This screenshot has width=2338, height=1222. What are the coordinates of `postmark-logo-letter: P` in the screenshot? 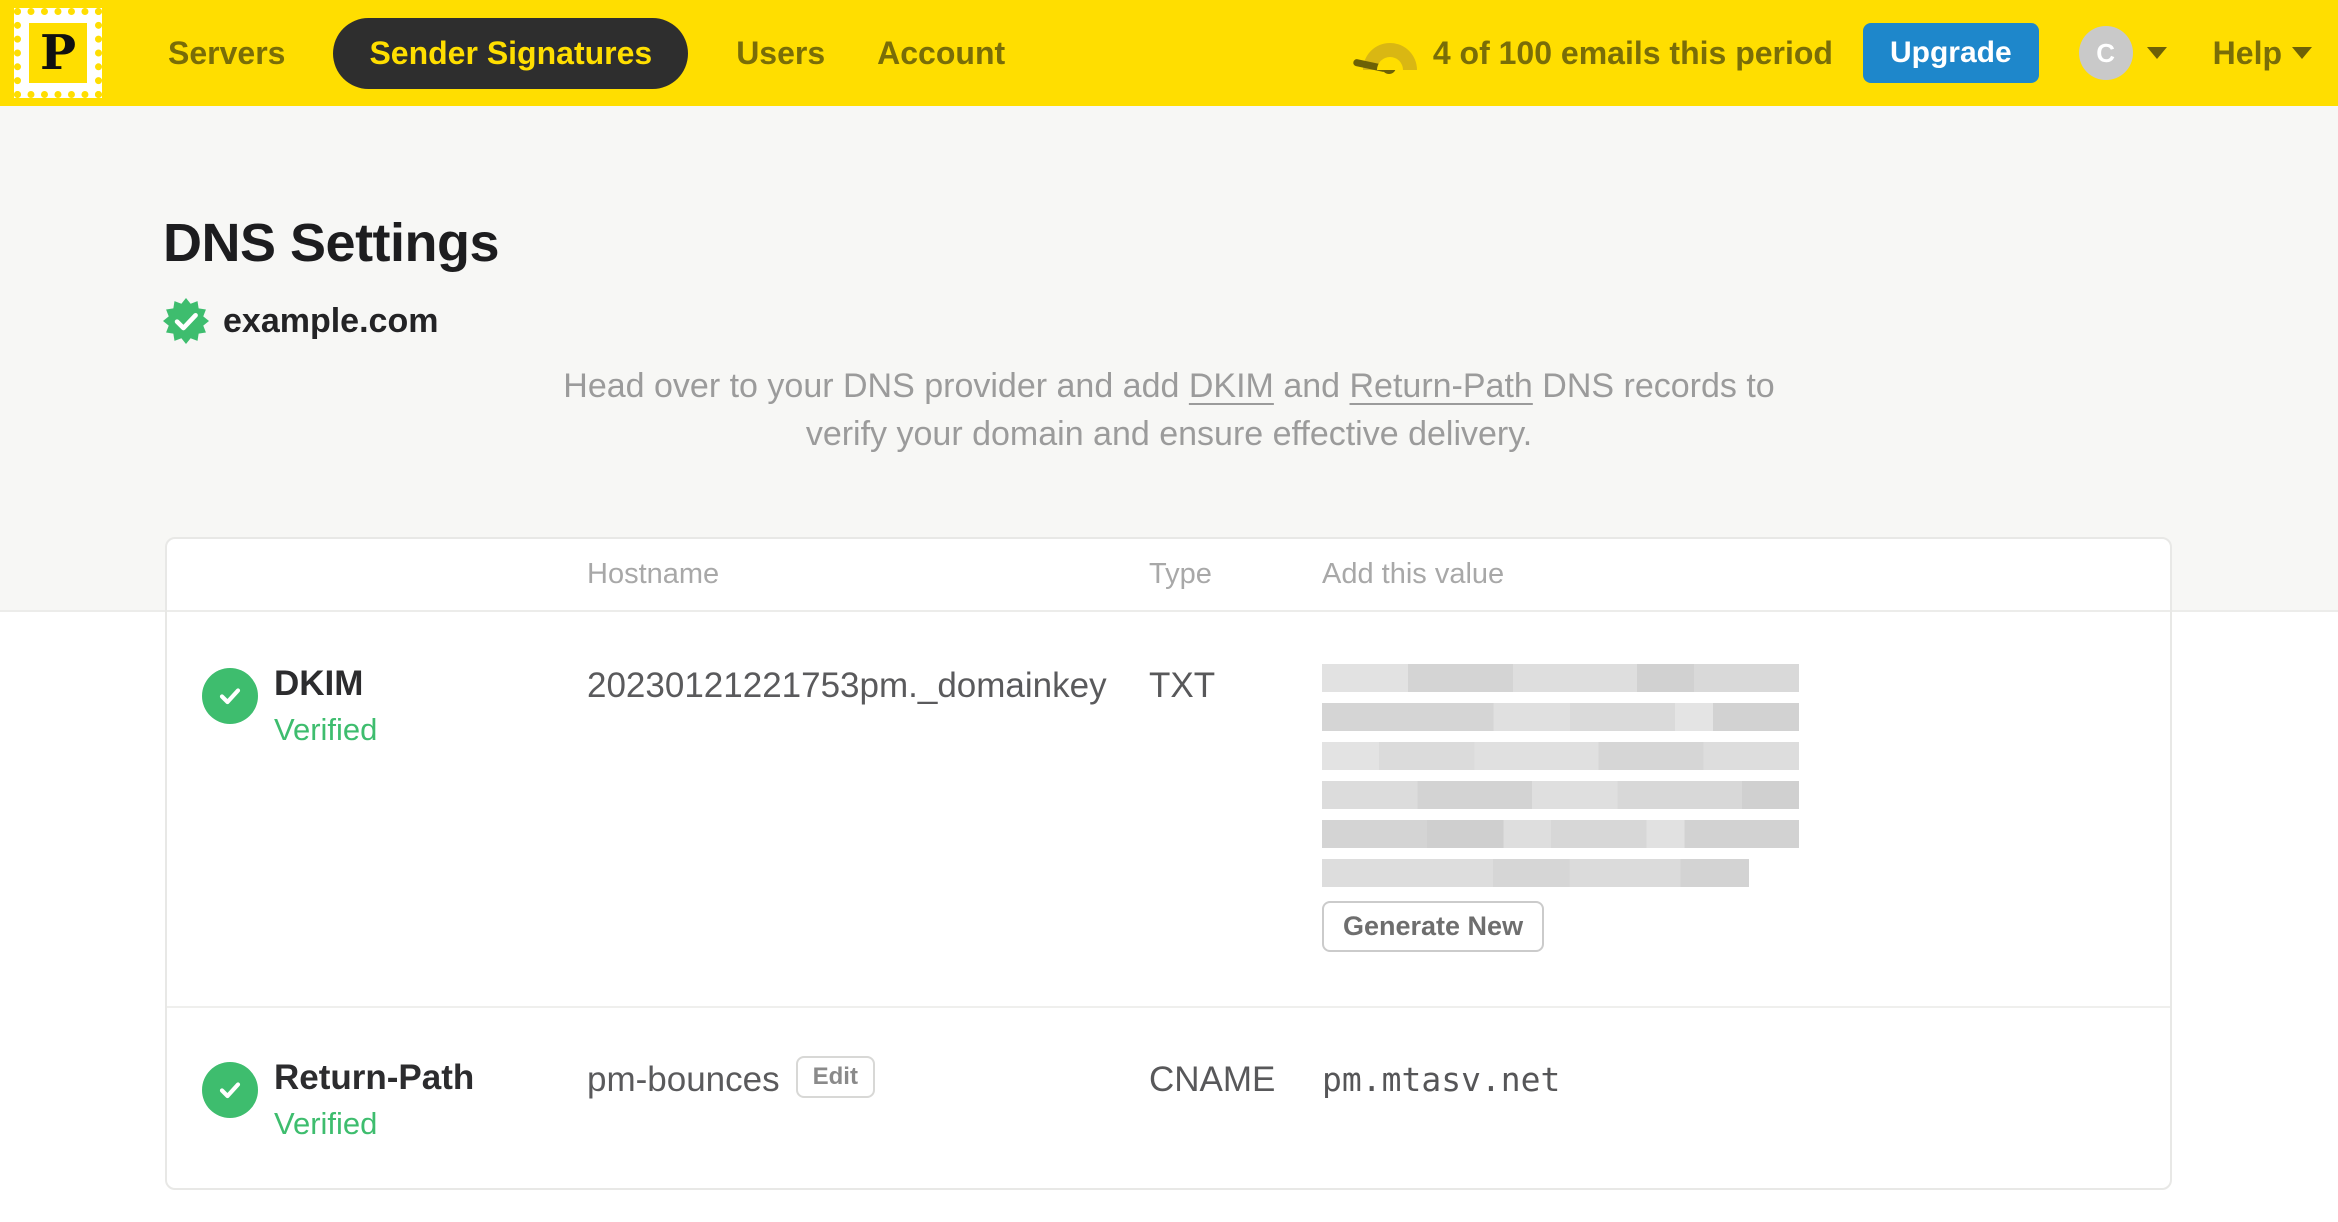 It's located at (58, 53).